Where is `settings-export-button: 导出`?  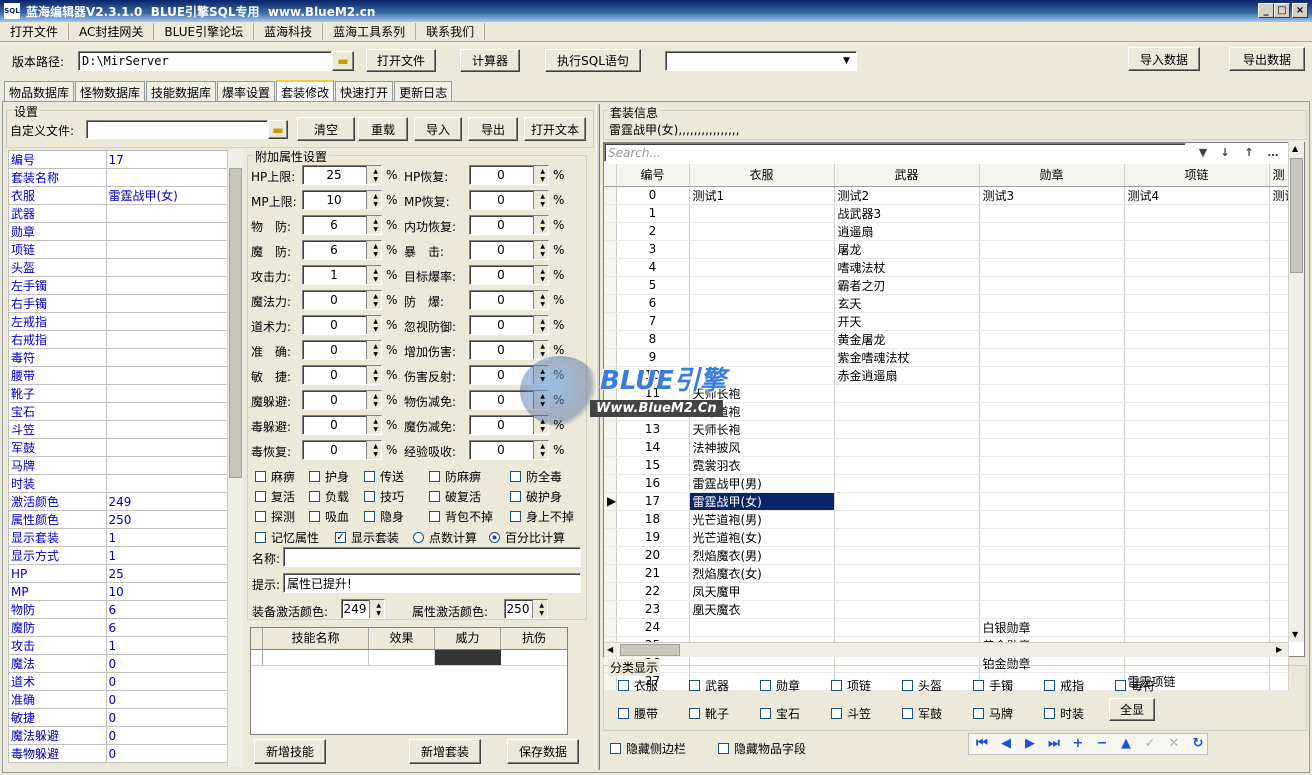
settings-export-button: 导出 is located at coordinates (493, 129).